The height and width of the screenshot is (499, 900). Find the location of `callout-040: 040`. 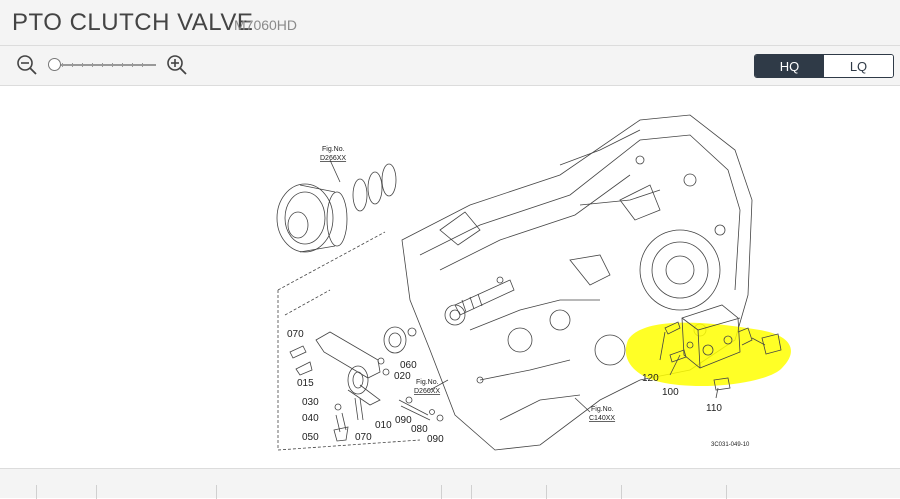

callout-040: 040 is located at coordinates (310, 418).